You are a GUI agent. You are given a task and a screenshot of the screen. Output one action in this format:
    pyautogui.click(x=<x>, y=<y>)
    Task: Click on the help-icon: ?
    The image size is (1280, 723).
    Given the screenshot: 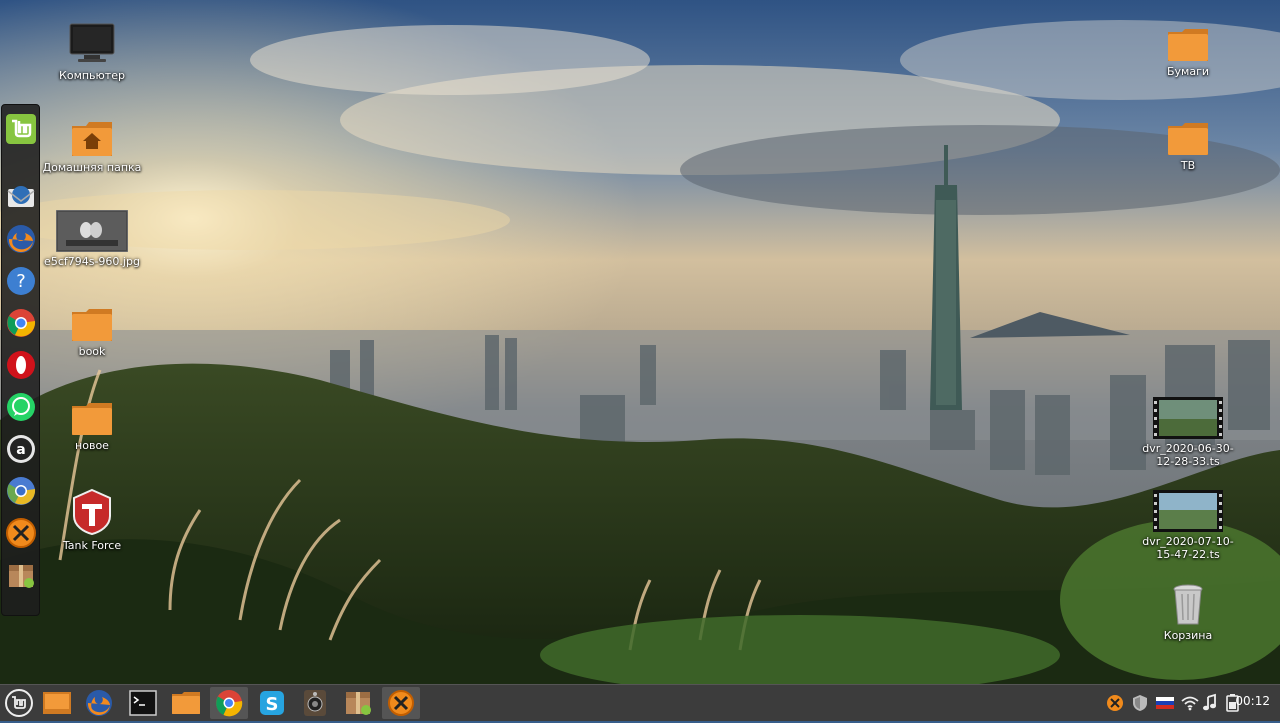 What is the action you would take?
    pyautogui.click(x=21, y=281)
    